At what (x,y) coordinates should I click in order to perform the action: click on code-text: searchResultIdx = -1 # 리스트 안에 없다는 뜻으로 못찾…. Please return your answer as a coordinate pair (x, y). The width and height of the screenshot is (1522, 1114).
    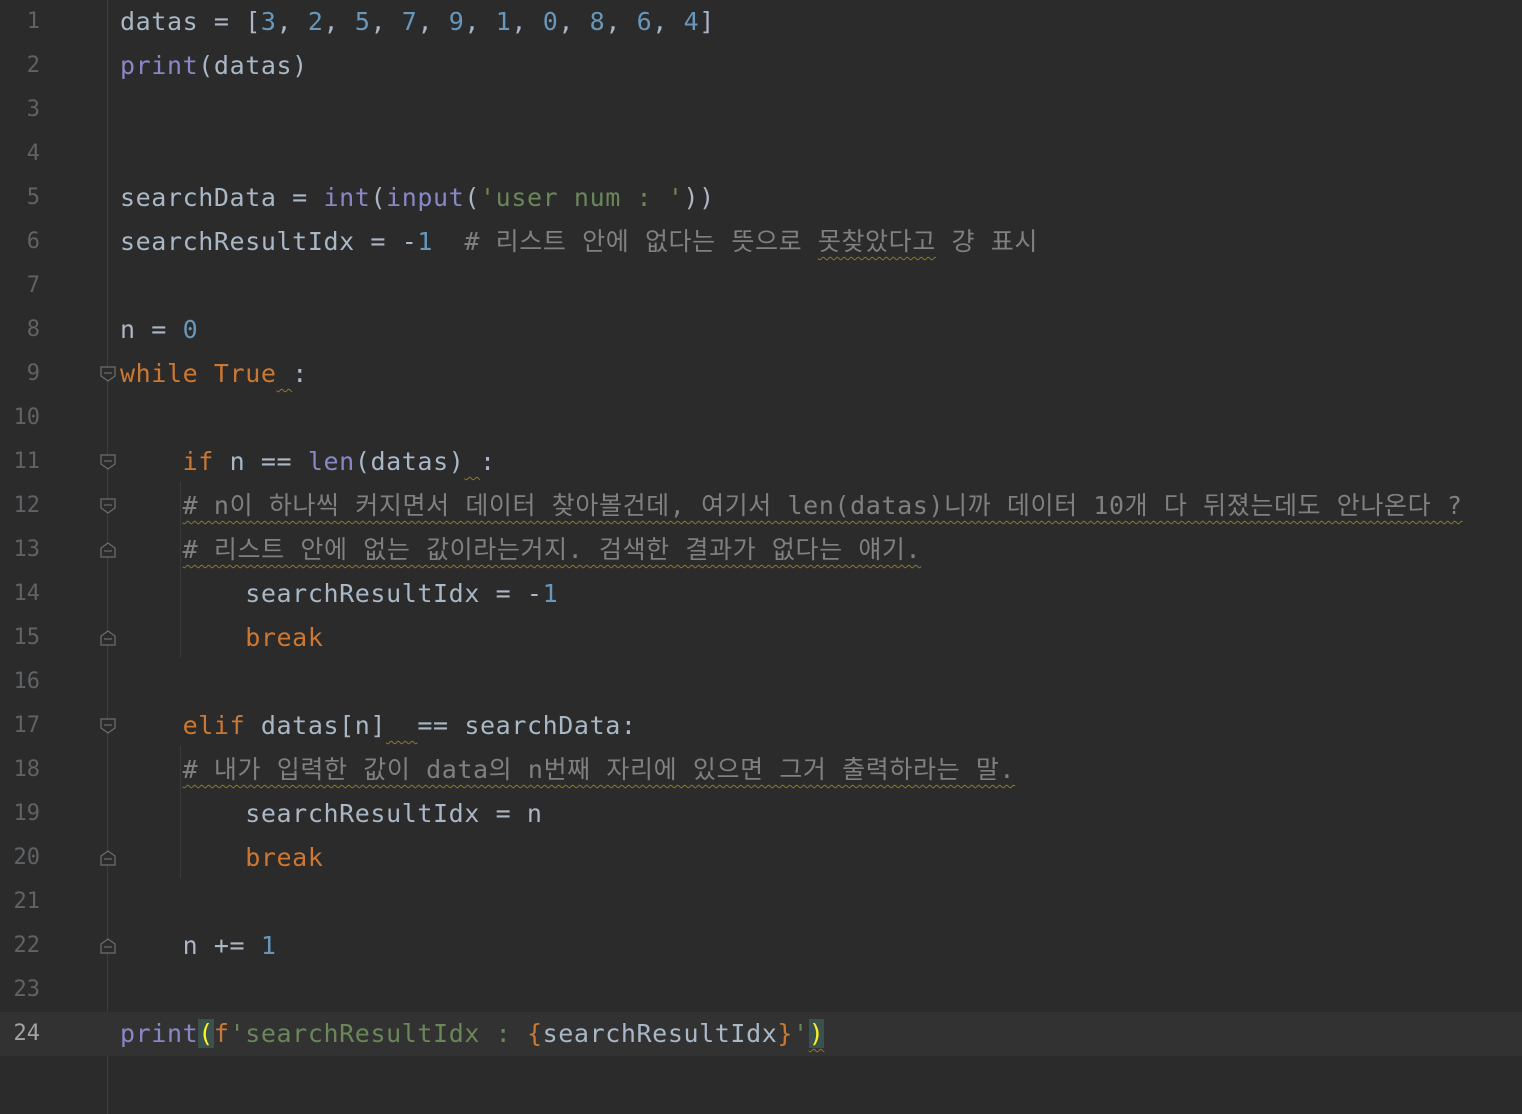
    Looking at the image, I should click on (579, 242).